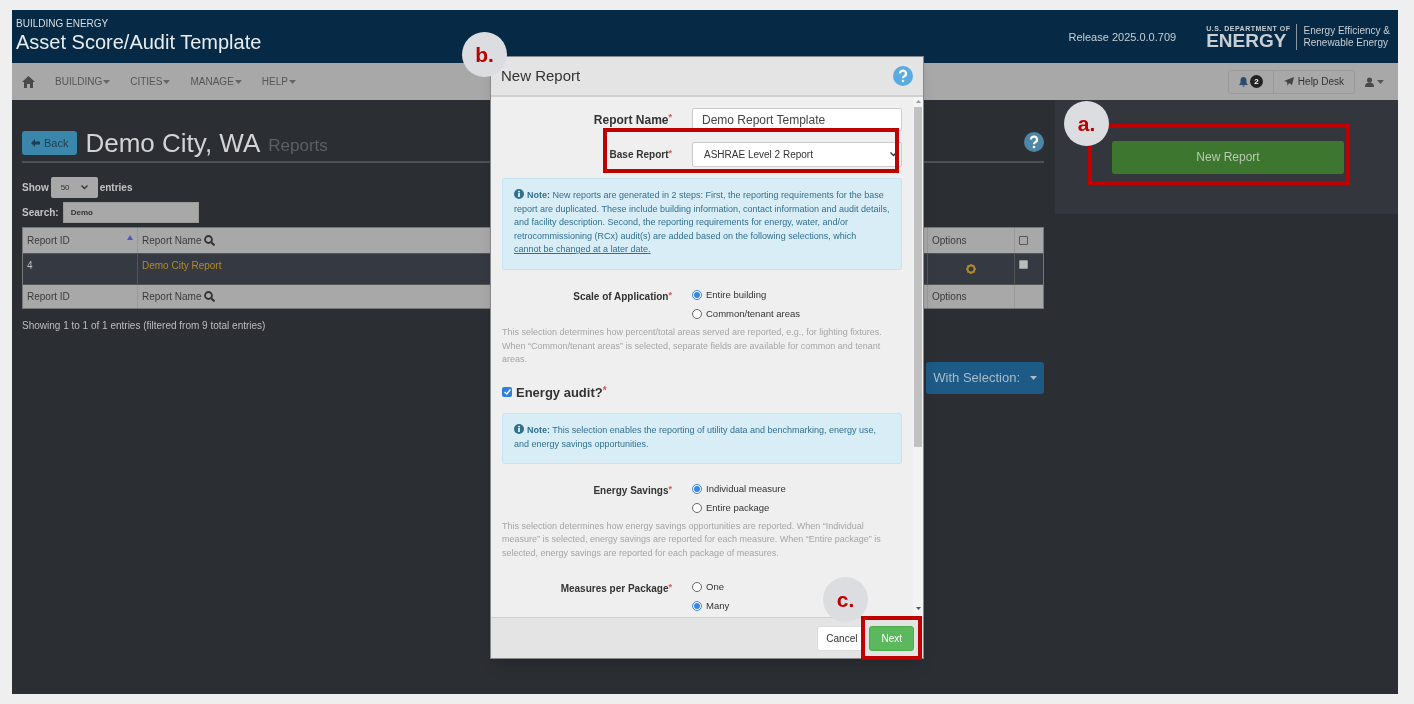 Image resolution: width=1414 pixels, height=704 pixels. What do you see at coordinates (696, 437) in the screenshot?
I see `note-text: Note: This selection enables the reporting of utility data and benchmarking, energy use, and energy savings opportunities.` at bounding box center [696, 437].